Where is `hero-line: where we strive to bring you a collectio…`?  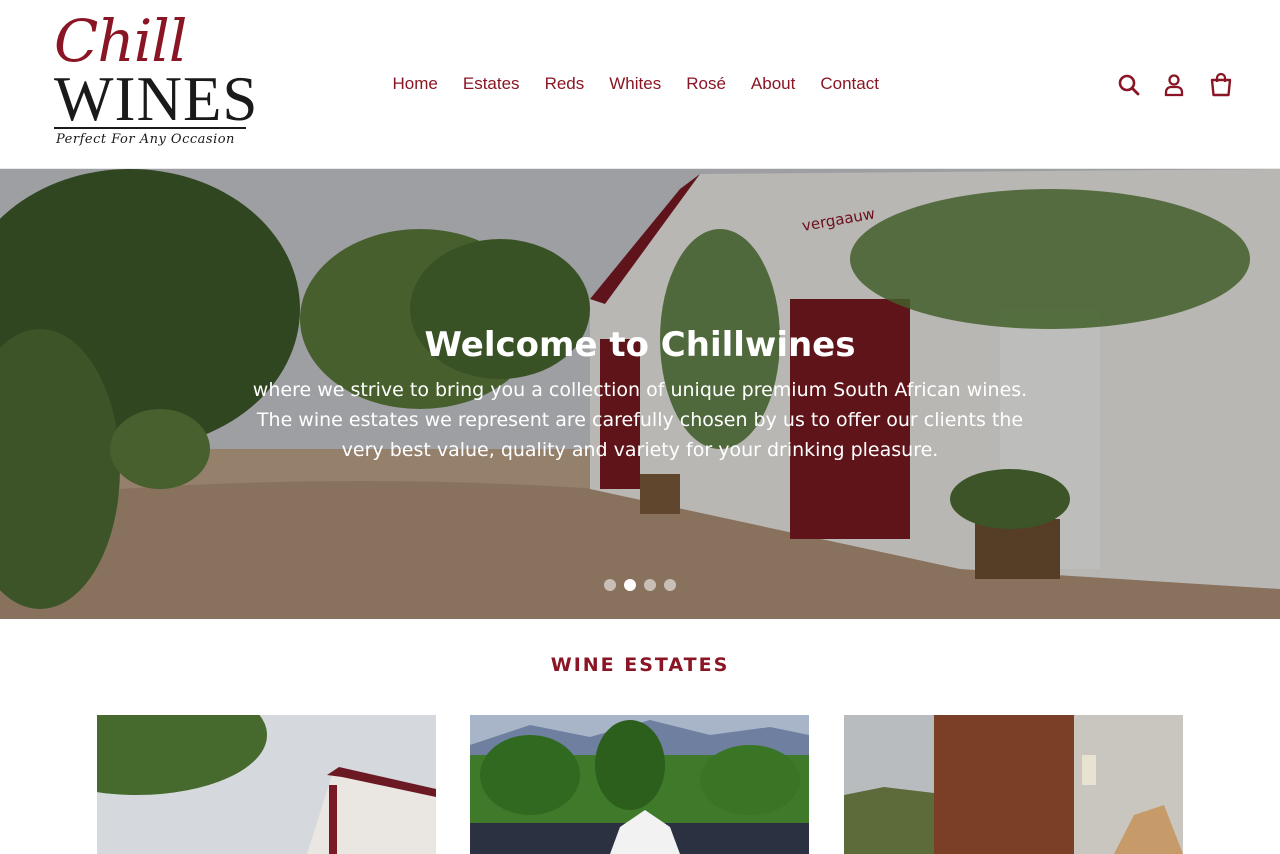
hero-line: where we strive to bring you a collectio… is located at coordinates (640, 390).